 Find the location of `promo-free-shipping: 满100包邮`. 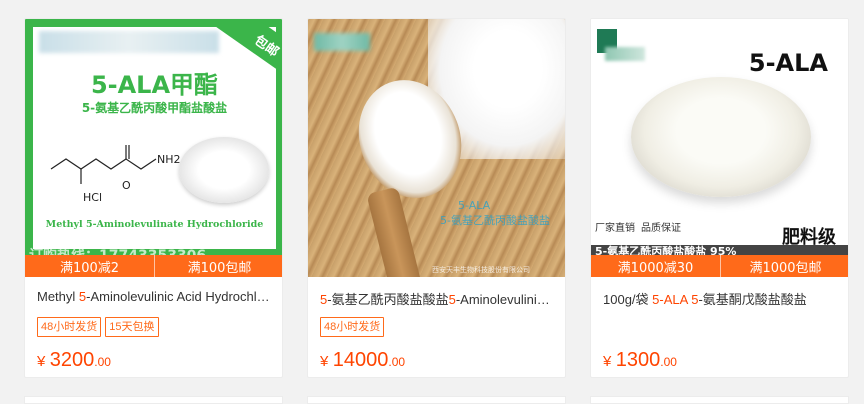

promo-free-shipping: 满100包邮 is located at coordinates (218, 266).